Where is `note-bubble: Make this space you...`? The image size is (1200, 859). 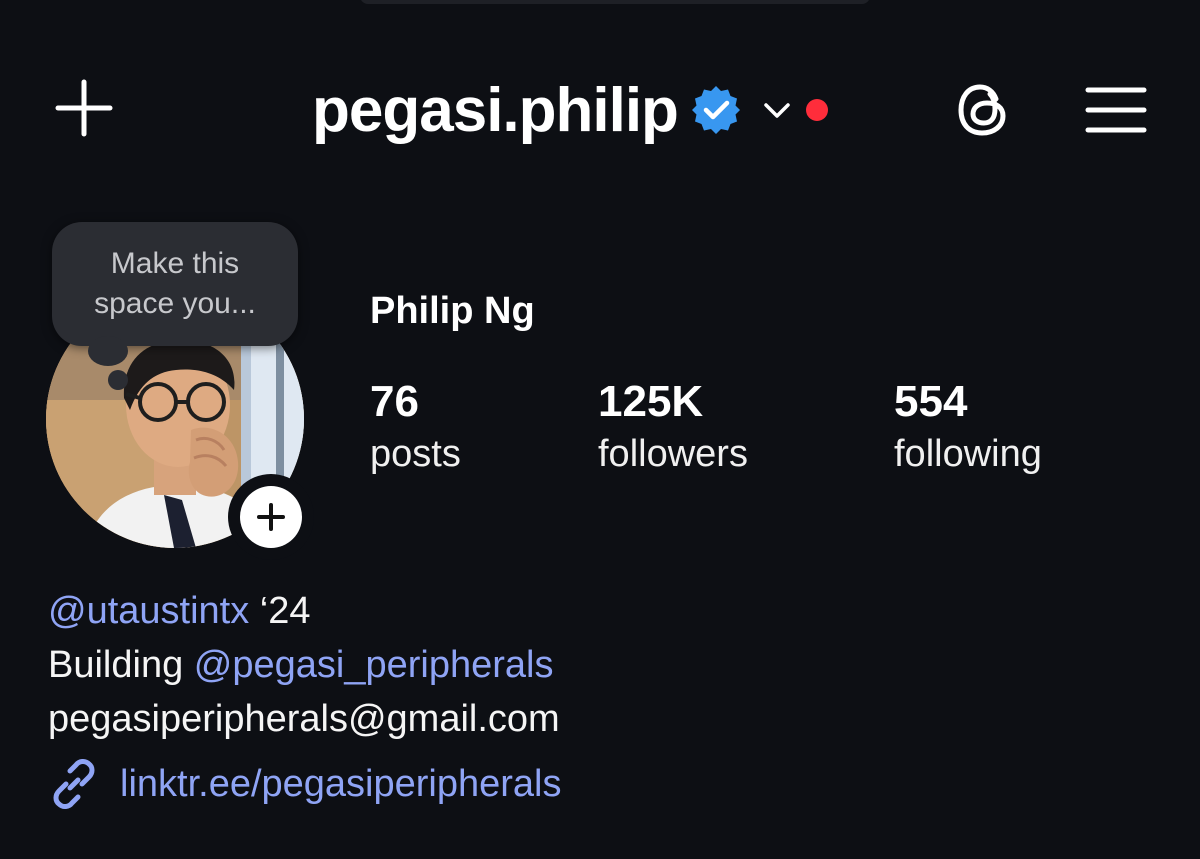 note-bubble: Make this space you... is located at coordinates (175, 284).